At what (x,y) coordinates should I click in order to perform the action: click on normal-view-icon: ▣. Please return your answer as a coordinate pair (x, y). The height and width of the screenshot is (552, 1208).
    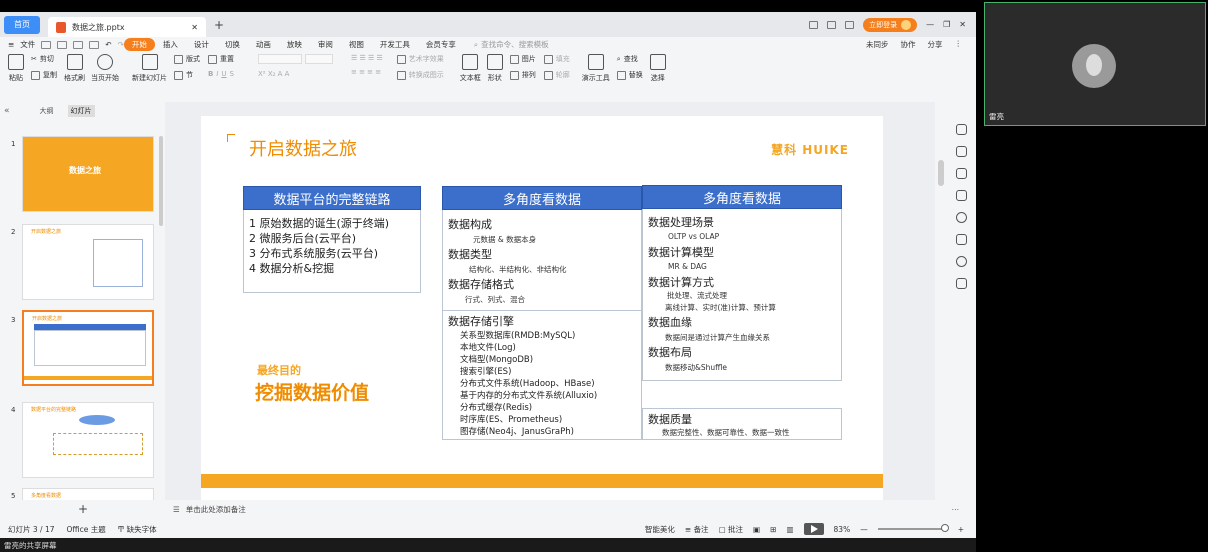
    Looking at the image, I should click on (756, 529).